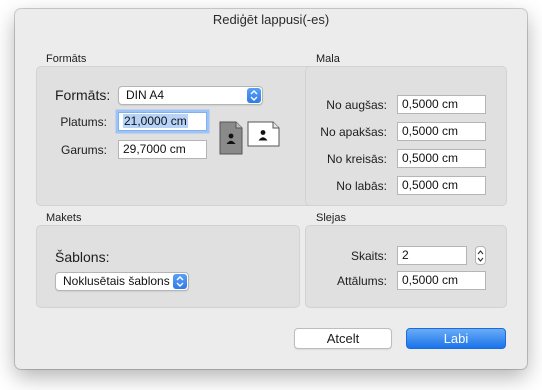 The image size is (542, 390). Describe the element at coordinates (271, 19) in the screenshot. I see `dialog-title: Rediģēt lappusi(-es)` at that location.